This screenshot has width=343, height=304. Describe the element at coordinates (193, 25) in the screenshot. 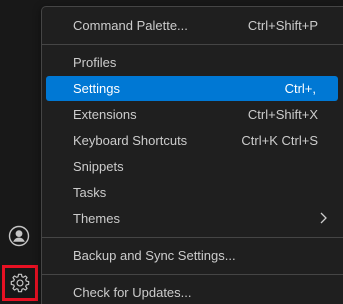

I see `menu-item-command-palette: Command Palette... Ctrl+Shift+P` at that location.